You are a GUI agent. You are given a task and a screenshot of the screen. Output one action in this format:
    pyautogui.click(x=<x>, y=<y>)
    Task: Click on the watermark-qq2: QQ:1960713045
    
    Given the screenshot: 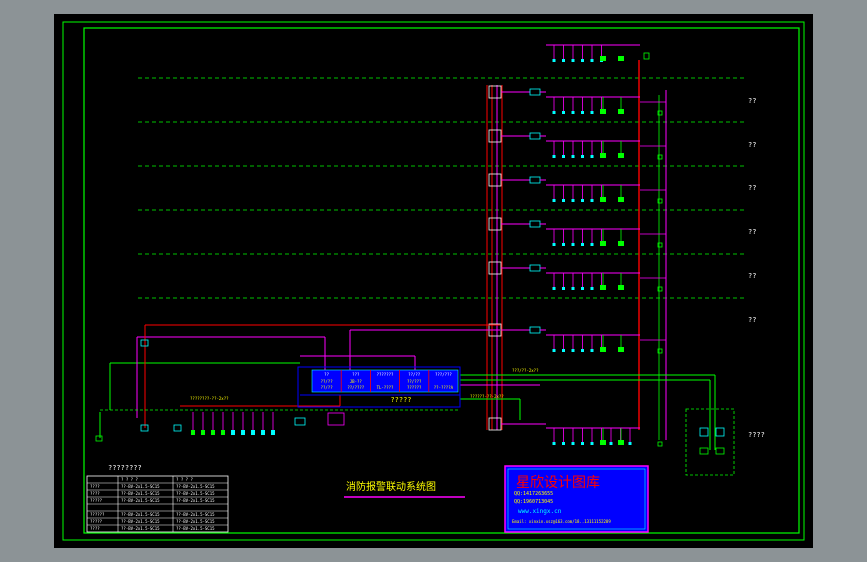 What is the action you would take?
    pyautogui.click(x=533, y=502)
    